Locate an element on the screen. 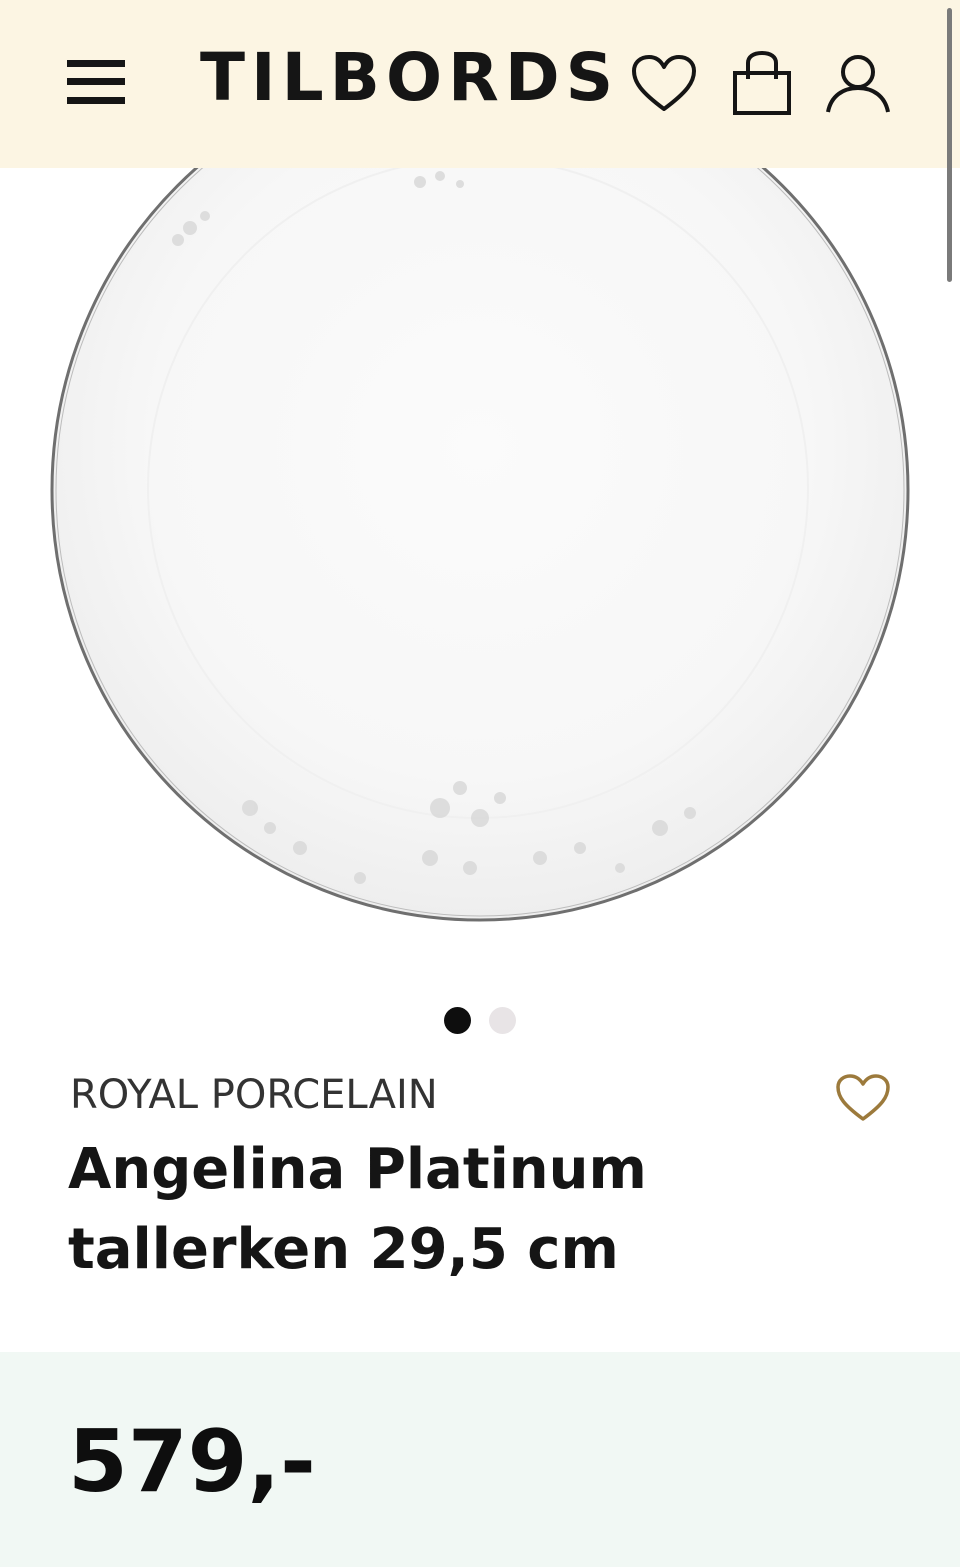  add-to-favorites-button is located at coordinates (863, 1098).